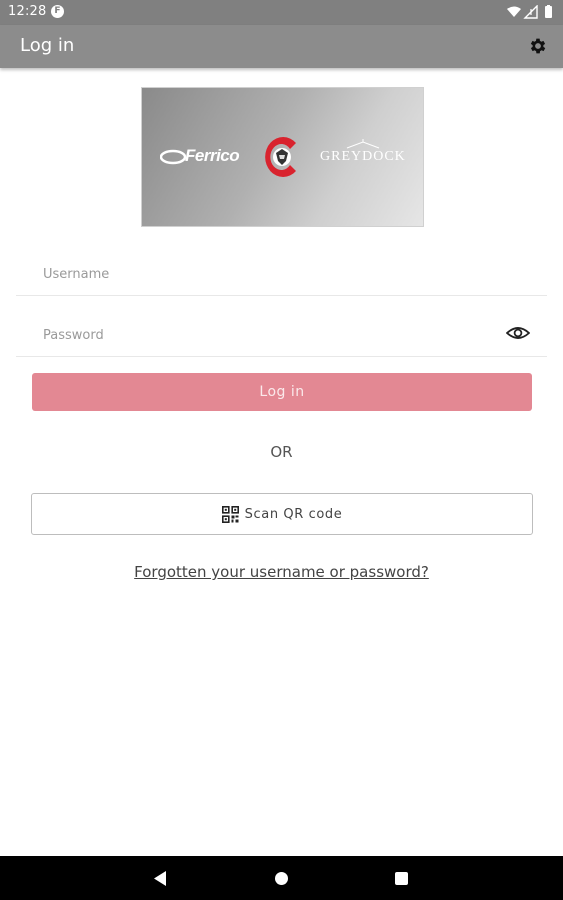 The image size is (563, 900). Describe the element at coordinates (57, 11) in the screenshot. I see `notification-icon: F` at that location.